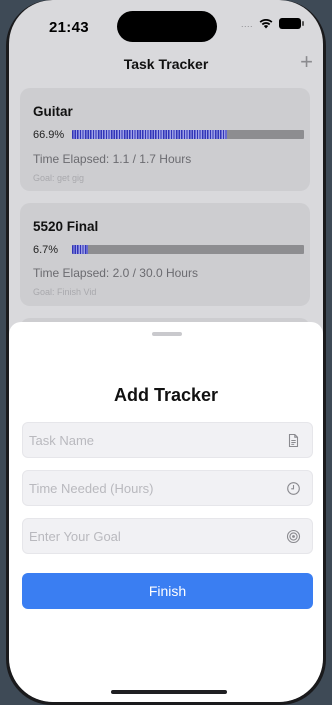 This screenshot has height=705, width=332. What do you see at coordinates (115, 273) in the screenshot?
I see `tracker-elapsed: Time Elapsed: 2.0 / 30.0 Hours` at bounding box center [115, 273].